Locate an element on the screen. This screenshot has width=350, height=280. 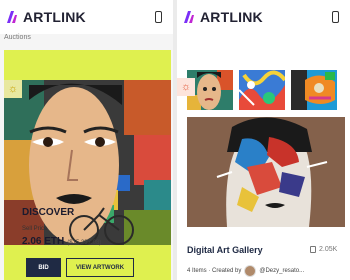
breadcrumb: Auctions is located at coordinates (17, 37).